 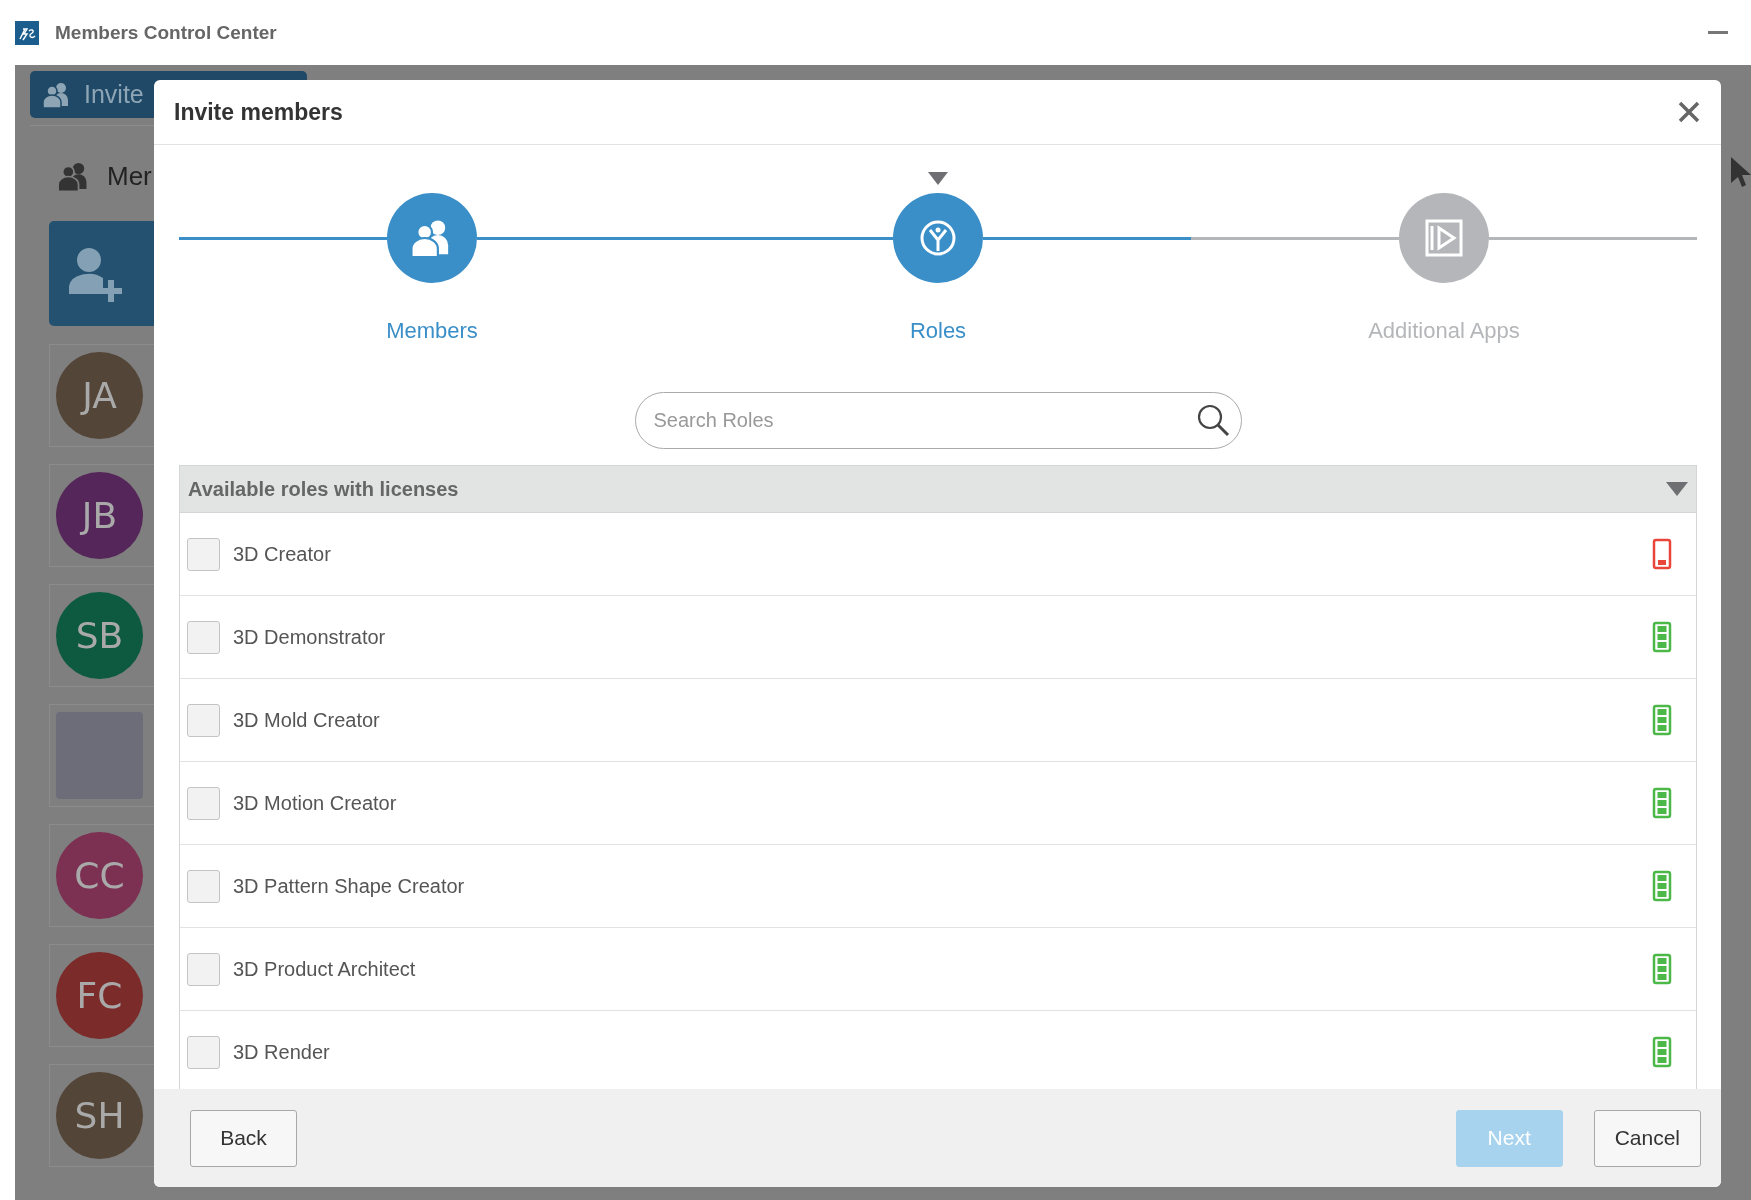 What do you see at coordinates (99, 515) in the screenshot?
I see `avatar: JB` at bounding box center [99, 515].